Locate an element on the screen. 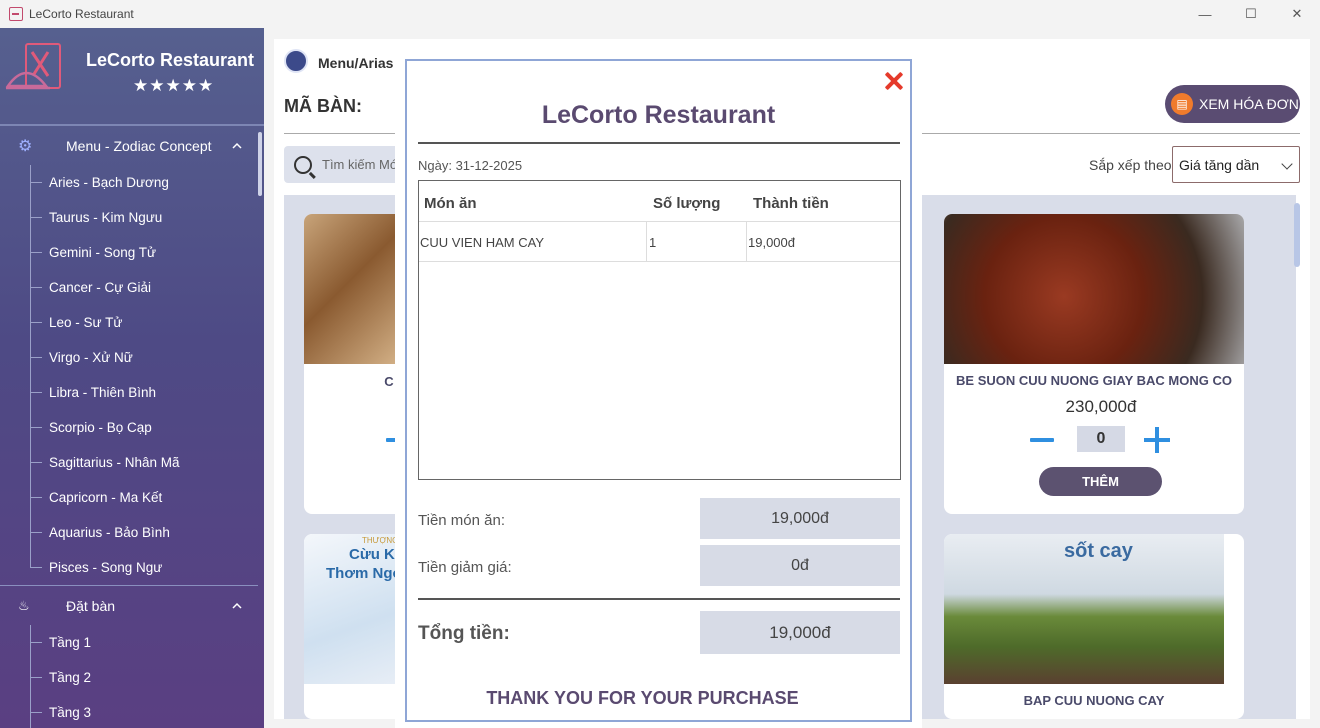  sidebar-item-leo: Leo - Sư Tử is located at coordinates (144, 322).